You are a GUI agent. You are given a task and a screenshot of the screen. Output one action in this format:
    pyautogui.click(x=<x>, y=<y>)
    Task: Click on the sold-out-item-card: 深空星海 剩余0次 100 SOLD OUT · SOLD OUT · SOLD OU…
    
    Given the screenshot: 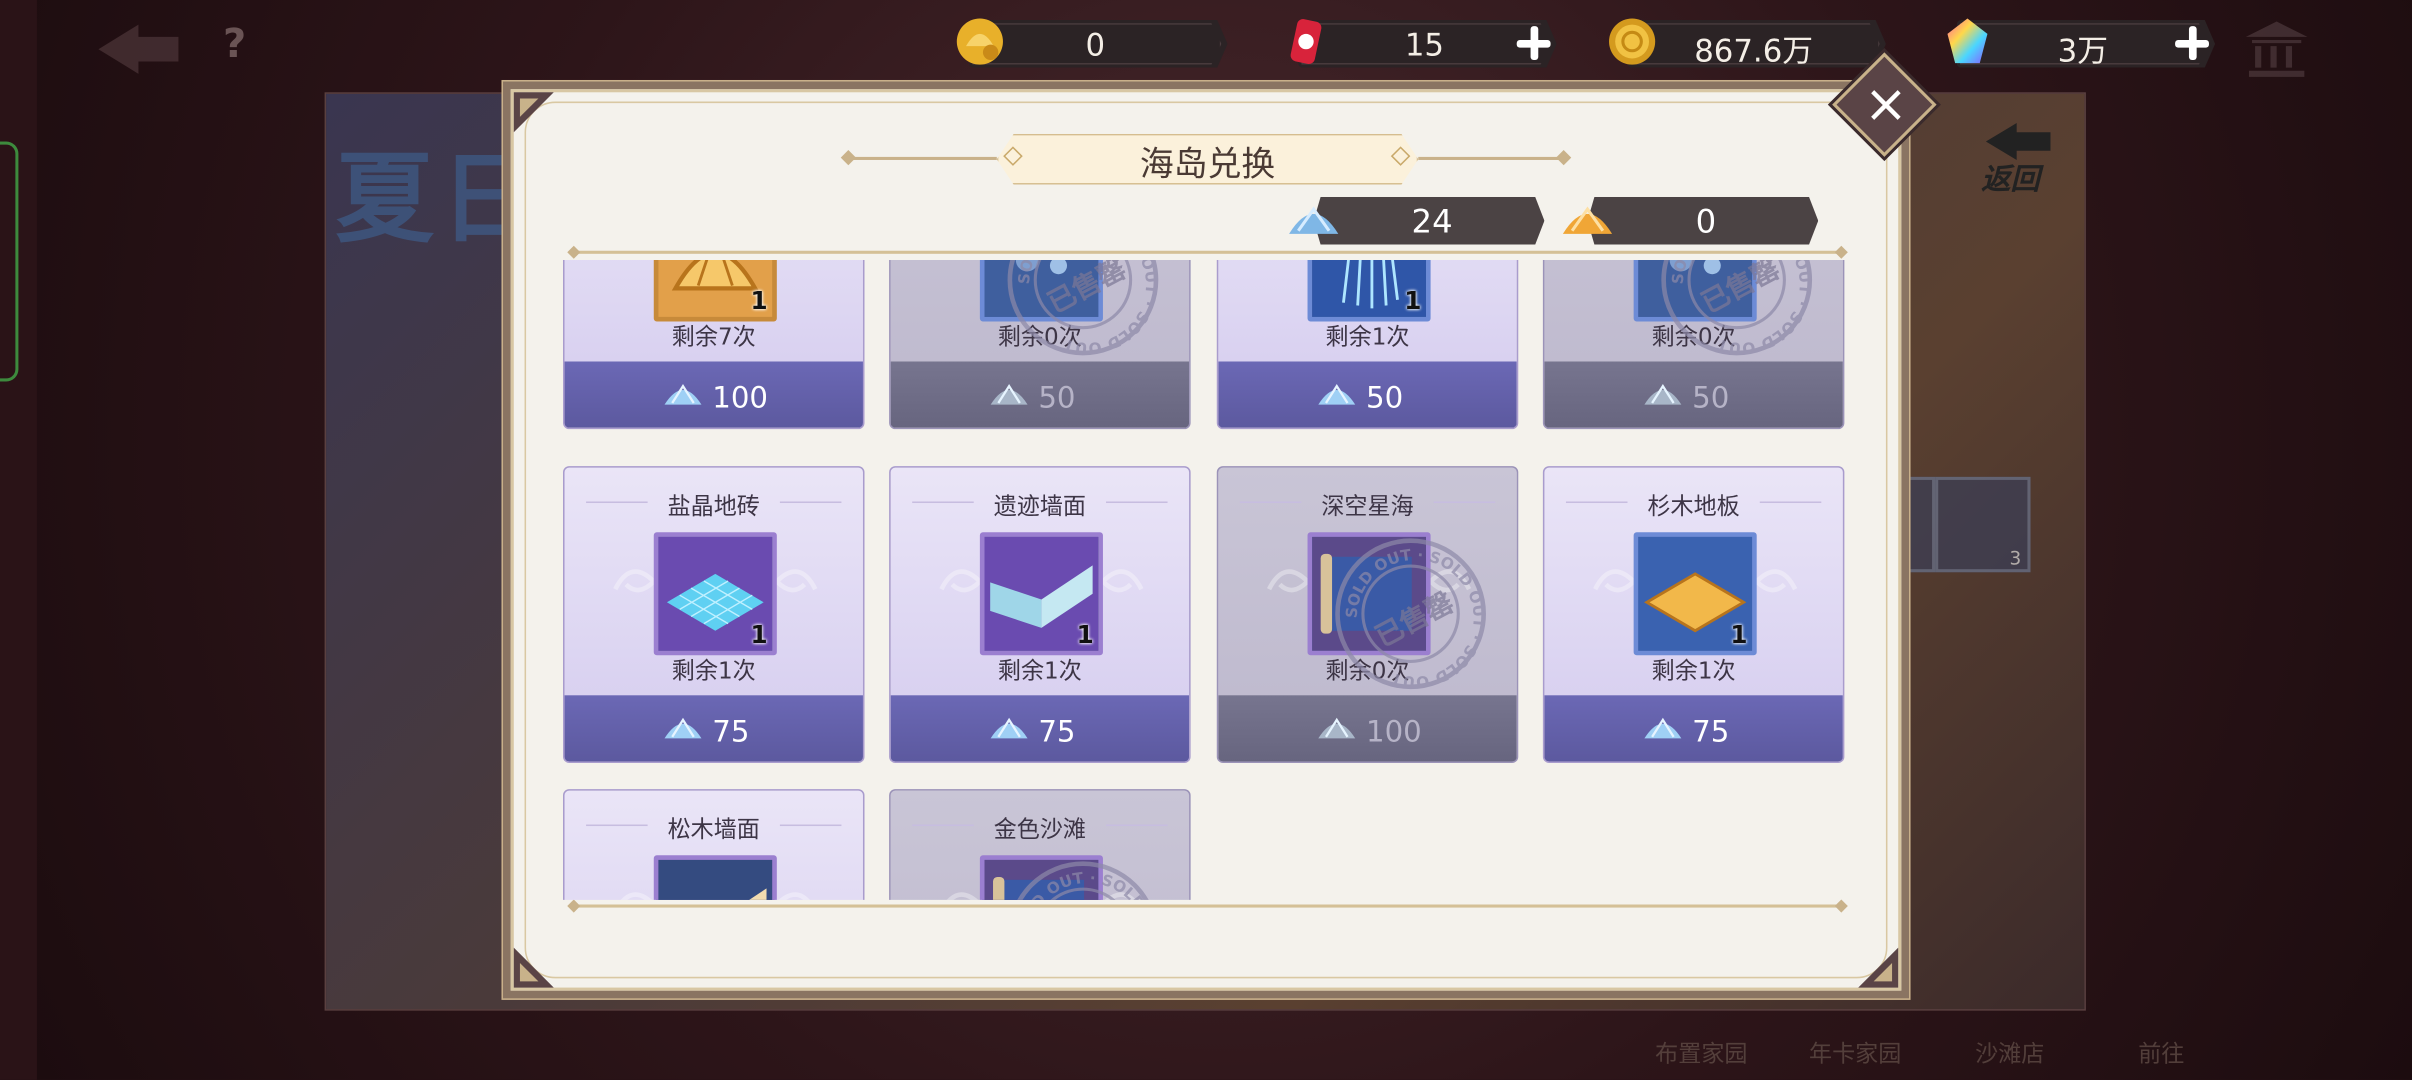 What is the action you would take?
    pyautogui.click(x=1367, y=614)
    